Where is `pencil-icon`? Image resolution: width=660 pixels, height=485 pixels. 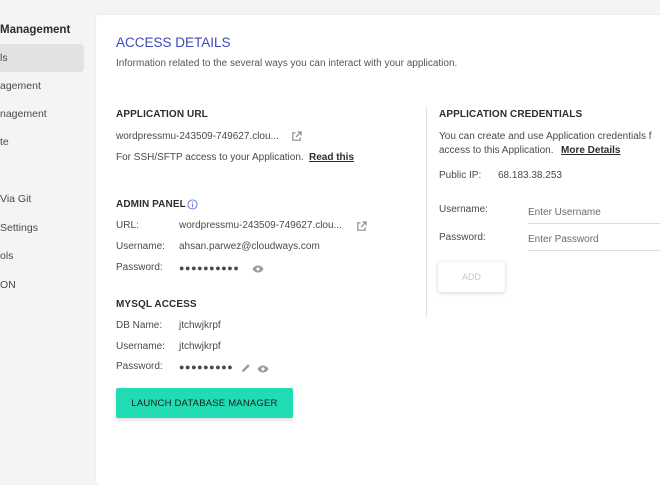 pencil-icon is located at coordinates (246, 368).